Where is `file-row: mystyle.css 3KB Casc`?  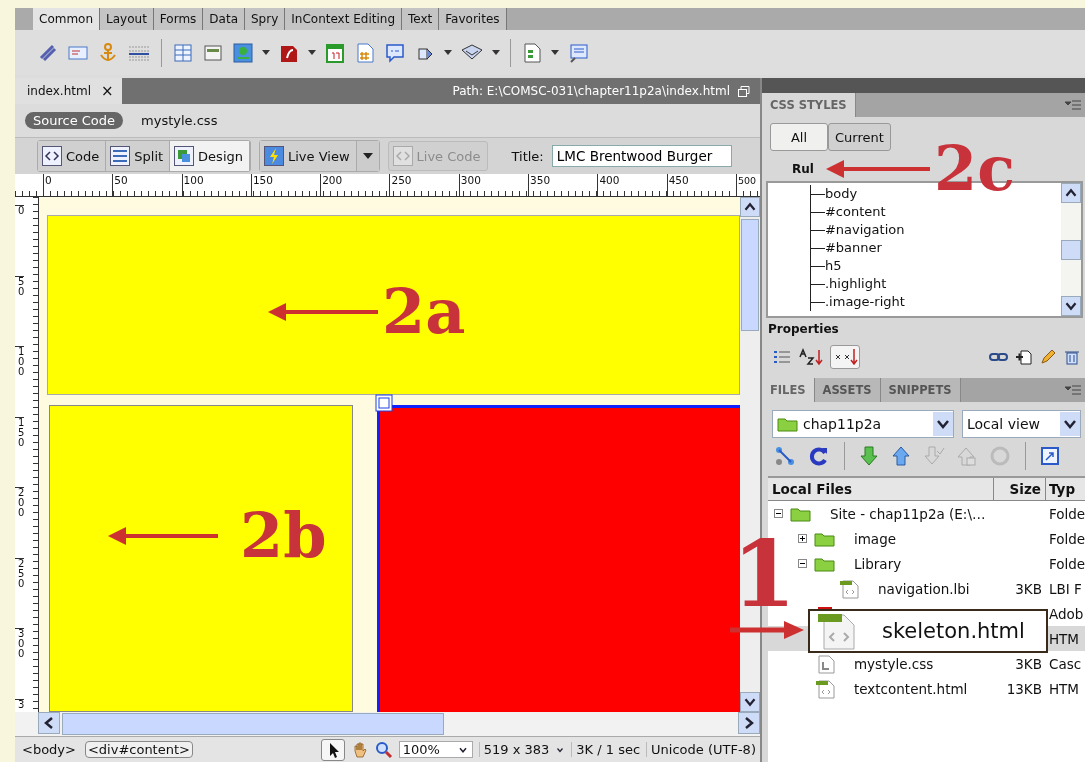
file-row: mystyle.css 3KB Casc is located at coordinates (926, 663).